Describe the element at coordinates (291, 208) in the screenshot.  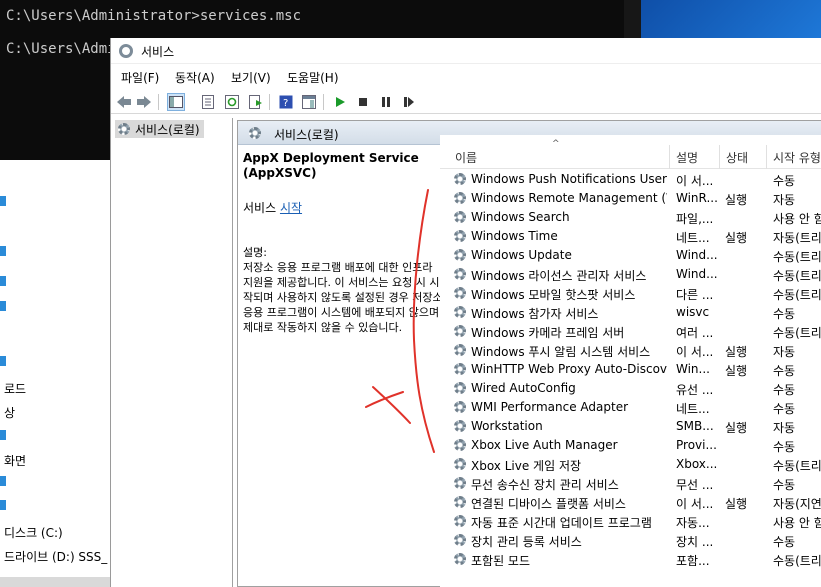
I see `start-service-link: 시작` at that location.